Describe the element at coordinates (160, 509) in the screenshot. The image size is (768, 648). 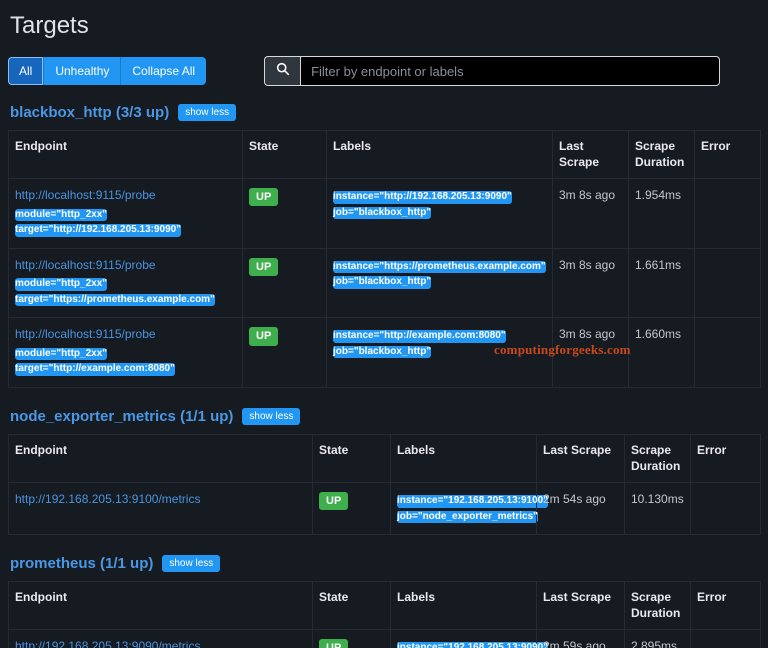
I see `endpoint-cell: http://192.168.205.13:9100/metrics` at that location.